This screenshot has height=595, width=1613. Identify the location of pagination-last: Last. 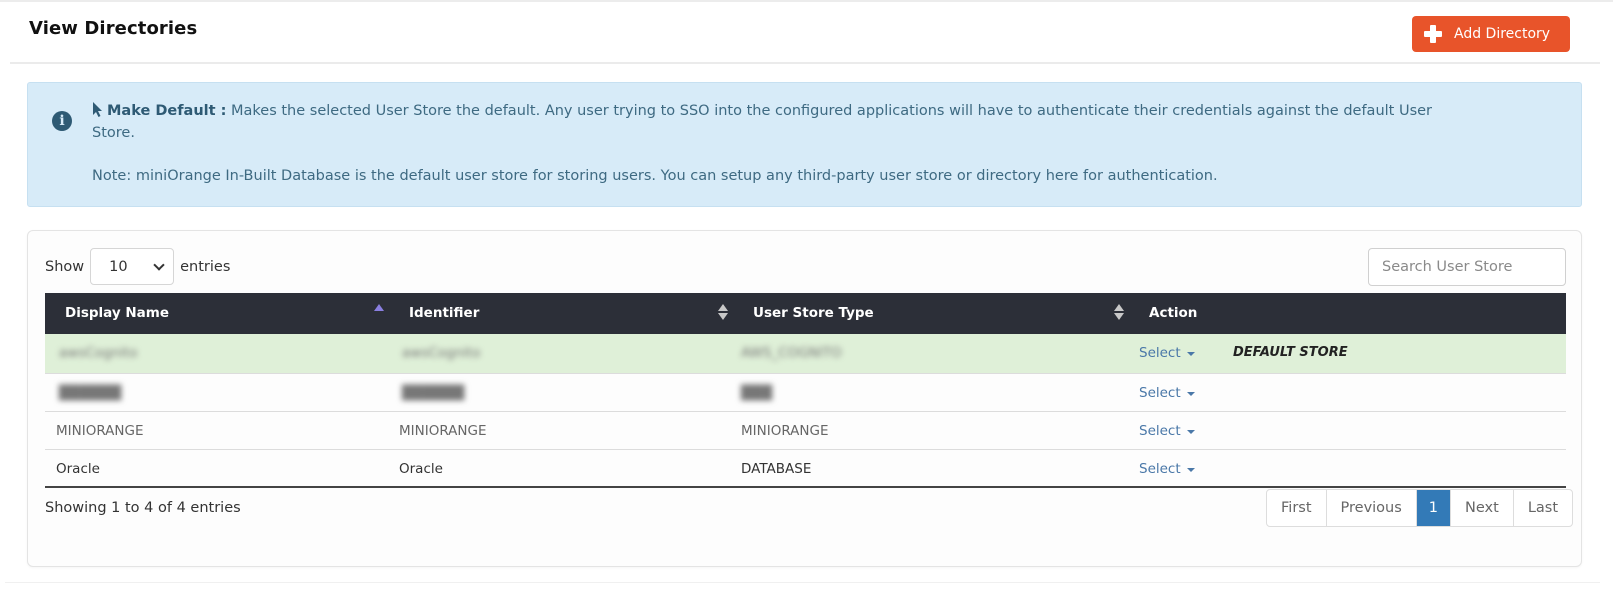
(1543, 508).